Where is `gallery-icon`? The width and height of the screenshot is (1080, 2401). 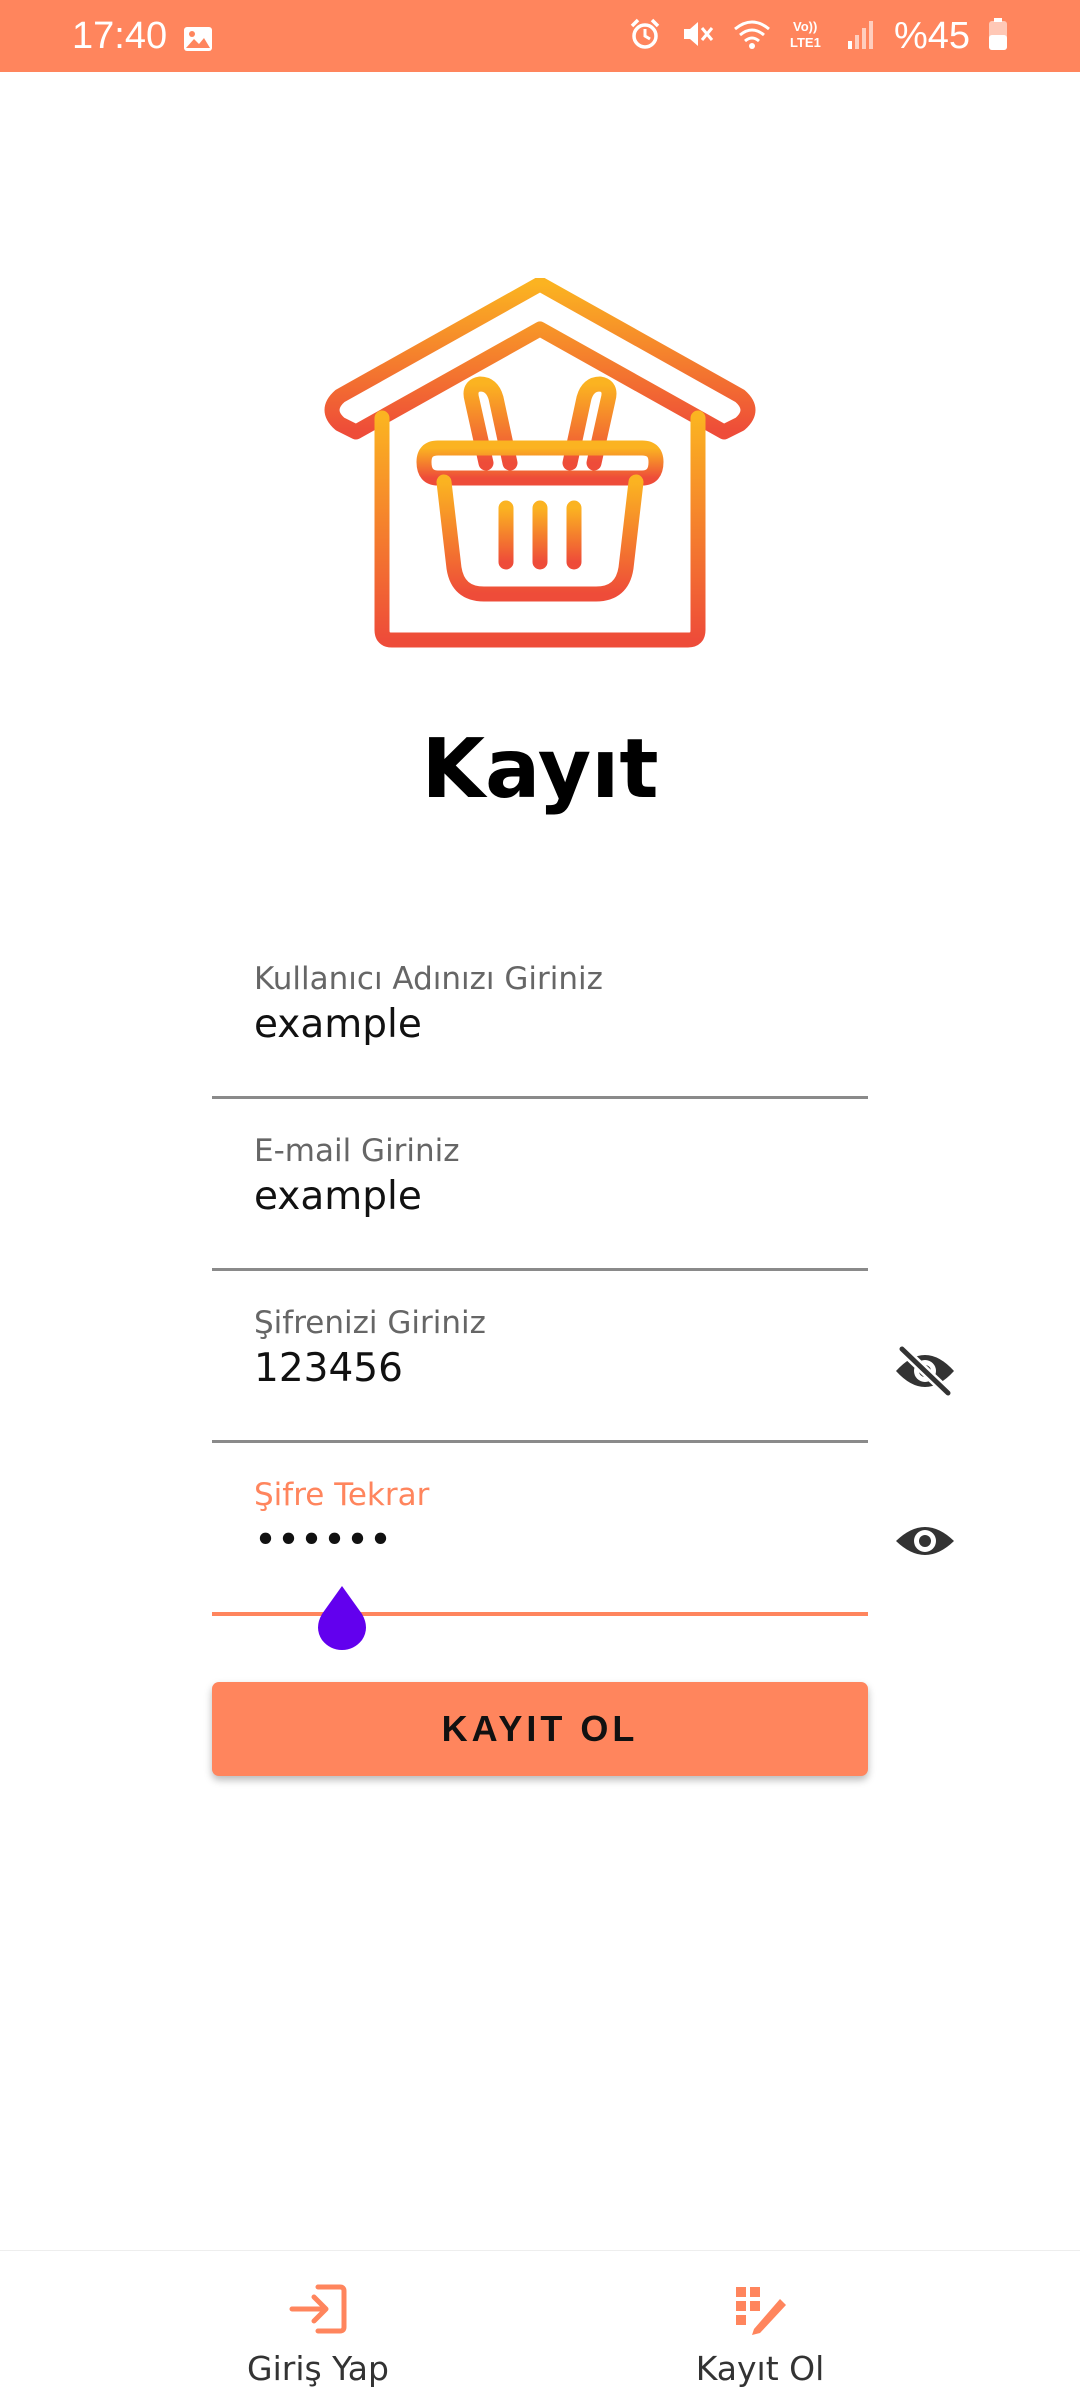
gallery-icon is located at coordinates (198, 41).